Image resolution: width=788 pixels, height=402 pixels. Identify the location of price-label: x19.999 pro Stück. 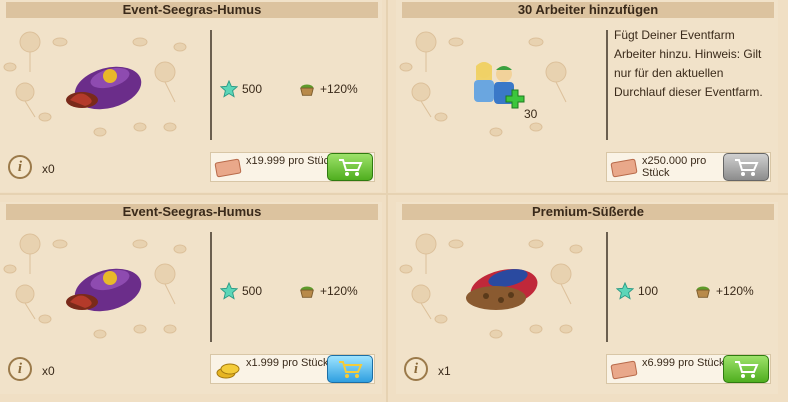
(290, 161).